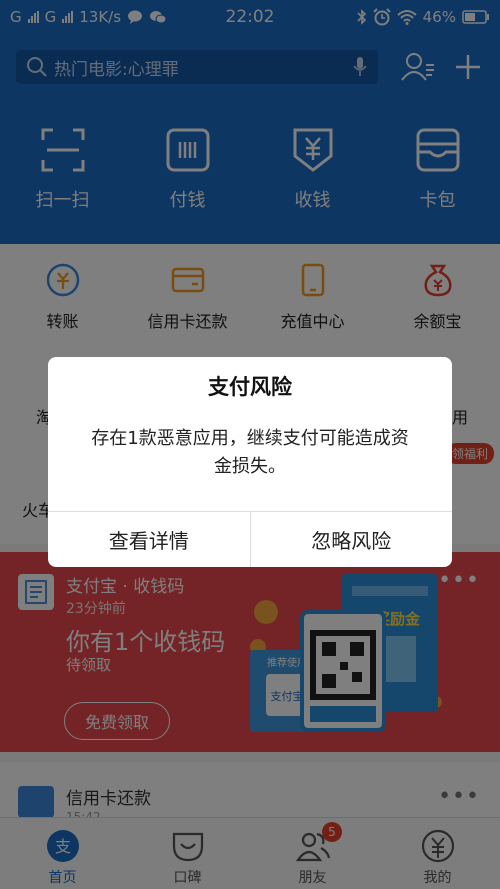 Image resolution: width=500 pixels, height=889 pixels. What do you see at coordinates (149, 539) in the screenshot?
I see `view-details-button: 查看详情` at bounding box center [149, 539].